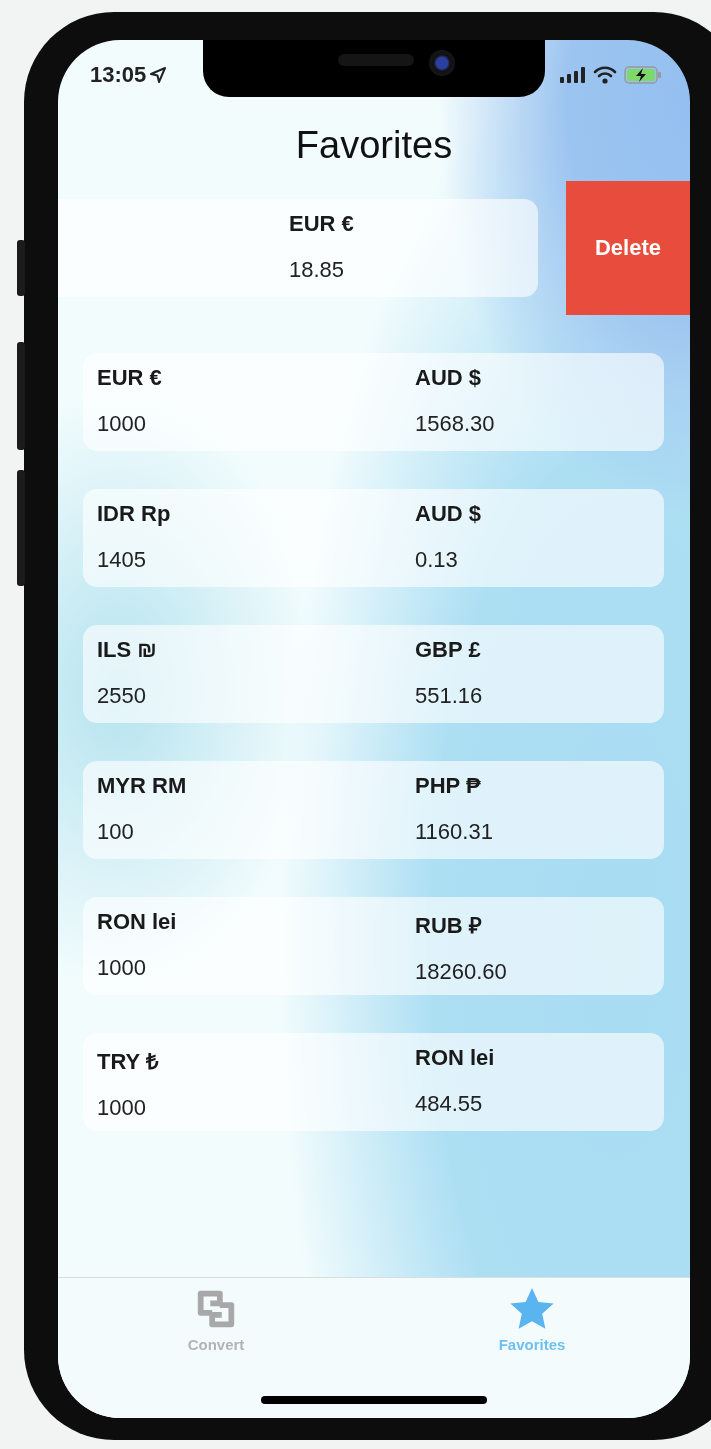 This screenshot has width=711, height=1449. Describe the element at coordinates (454, 832) in the screenshot. I see `amount-text: 1160.31` at that location.